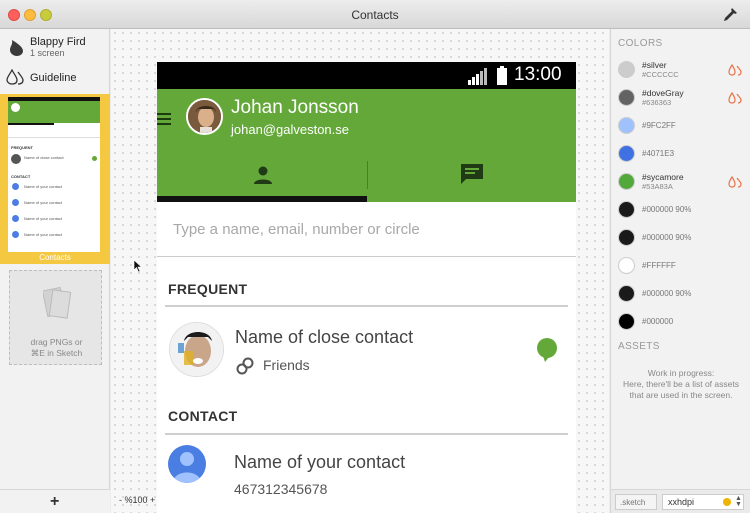 This screenshot has height=513, width=750. What do you see at coordinates (659, 265) in the screenshot?
I see `color-hex: #FFFFFF` at bounding box center [659, 265].